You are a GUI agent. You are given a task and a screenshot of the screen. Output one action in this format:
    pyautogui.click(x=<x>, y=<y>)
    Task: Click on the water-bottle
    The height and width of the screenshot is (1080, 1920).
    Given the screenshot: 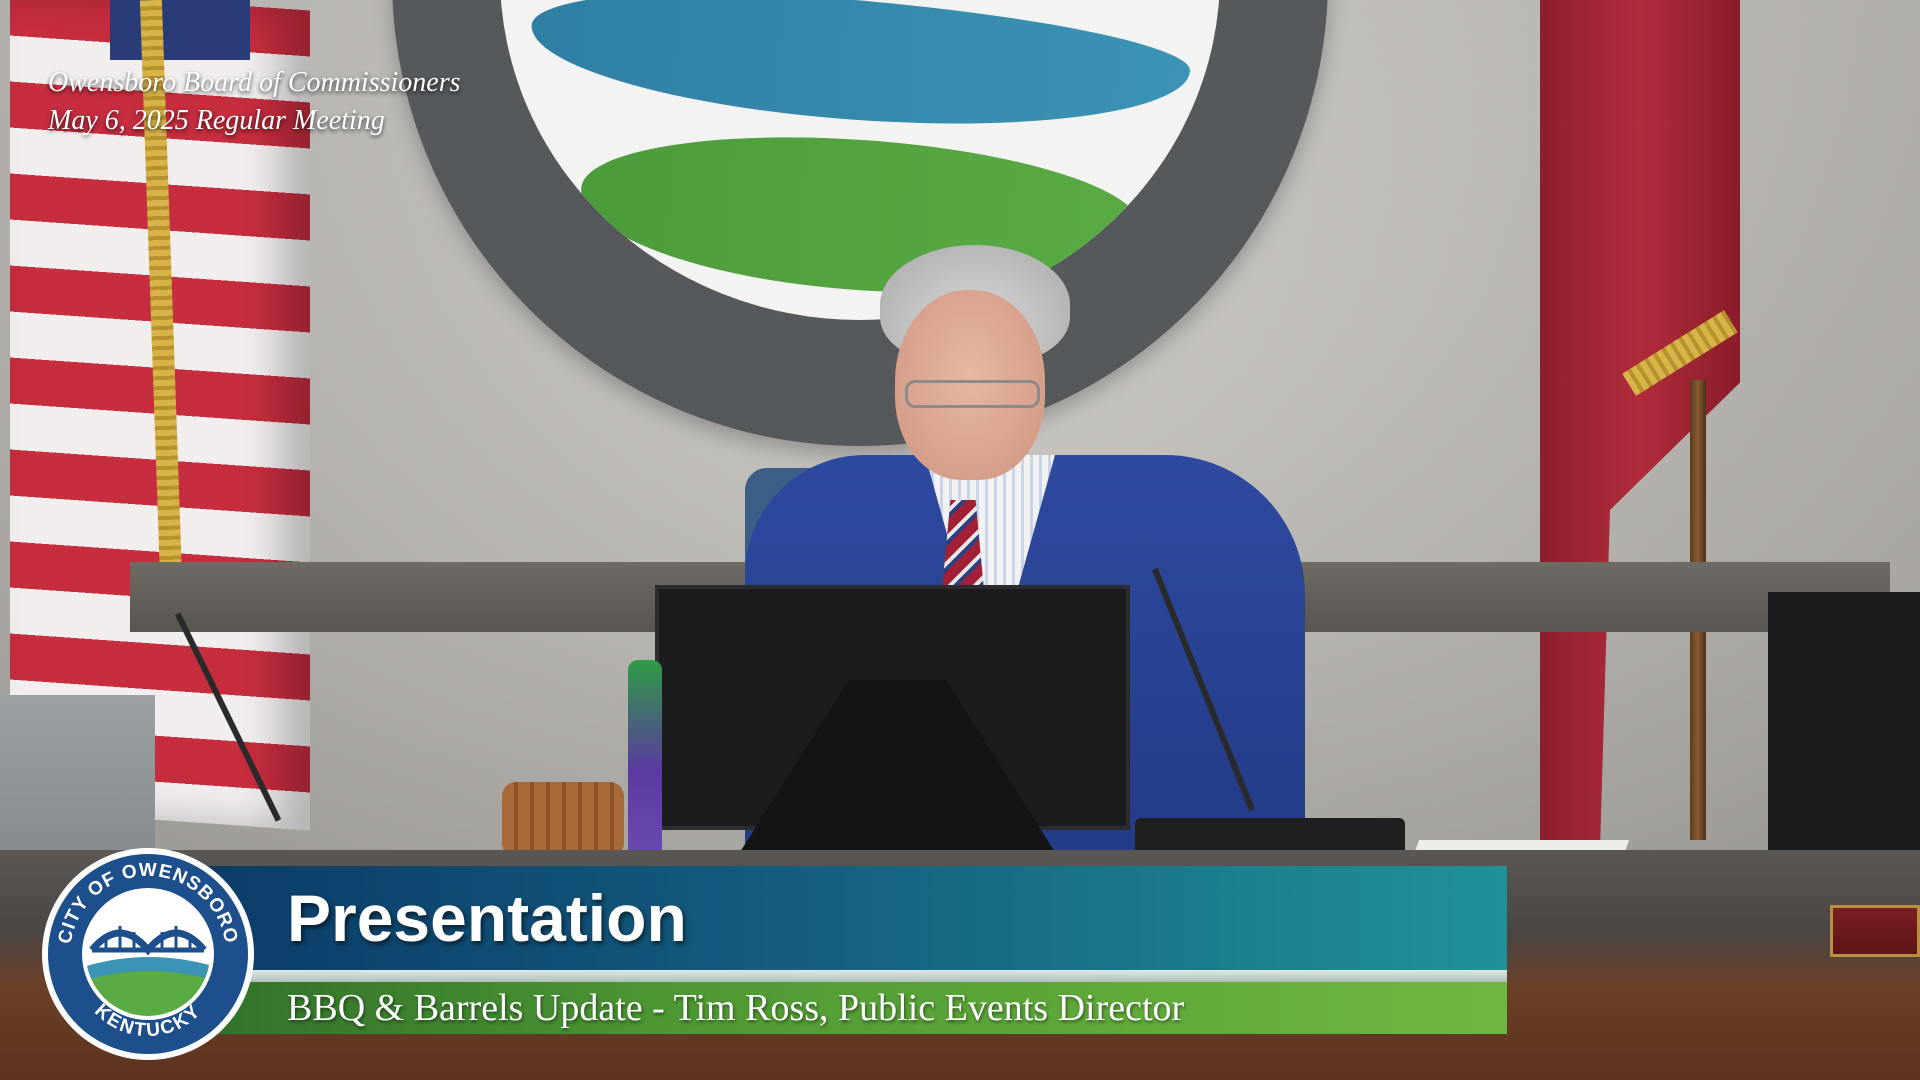 What is the action you would take?
    pyautogui.click(x=645, y=760)
    